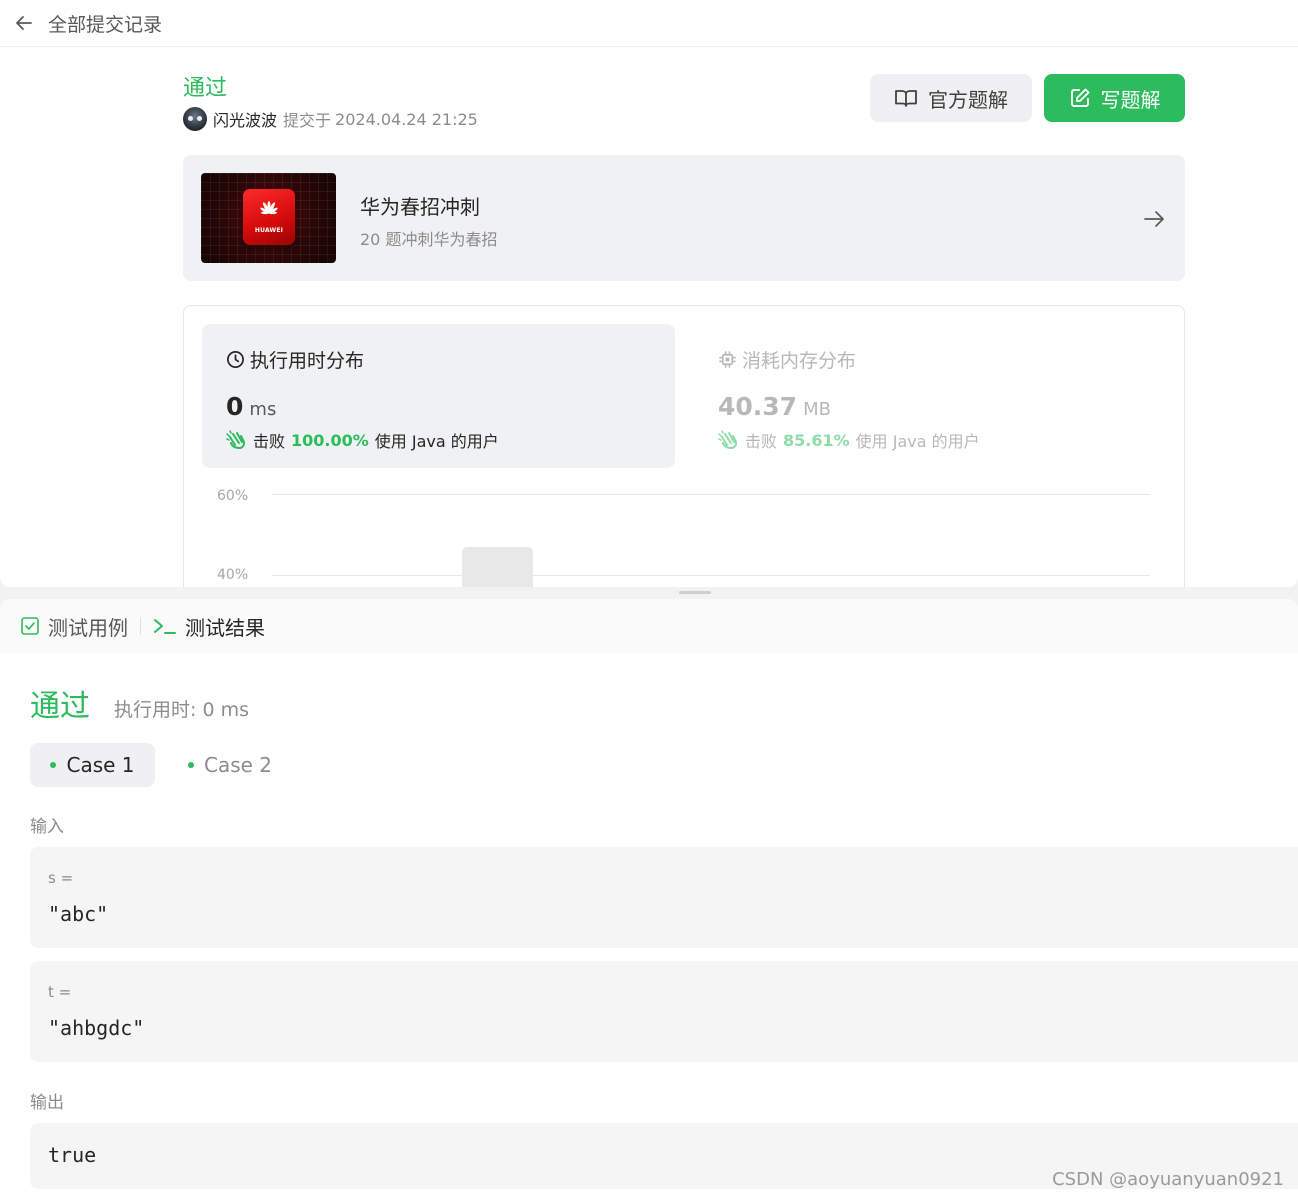 The width and height of the screenshot is (1298, 1198). Describe the element at coordinates (429, 239) in the screenshot. I see `study-plan-subtitle: 20 题冲刺华为春招` at that location.